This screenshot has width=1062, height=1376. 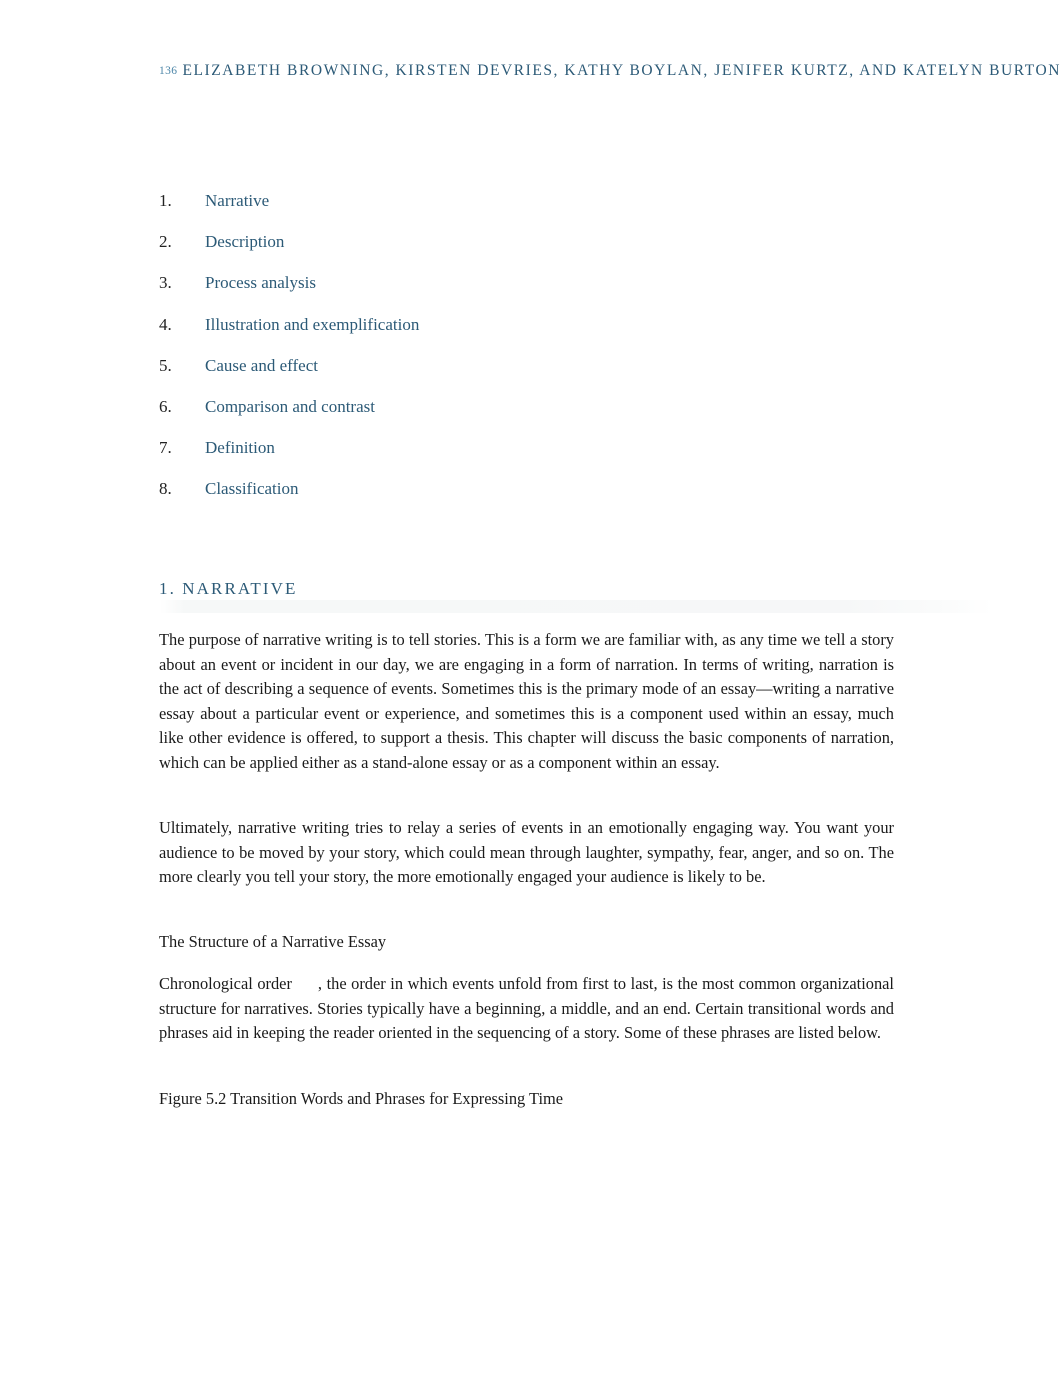 What do you see at coordinates (165, 489) in the screenshot?
I see `list-item-number: 8.` at bounding box center [165, 489].